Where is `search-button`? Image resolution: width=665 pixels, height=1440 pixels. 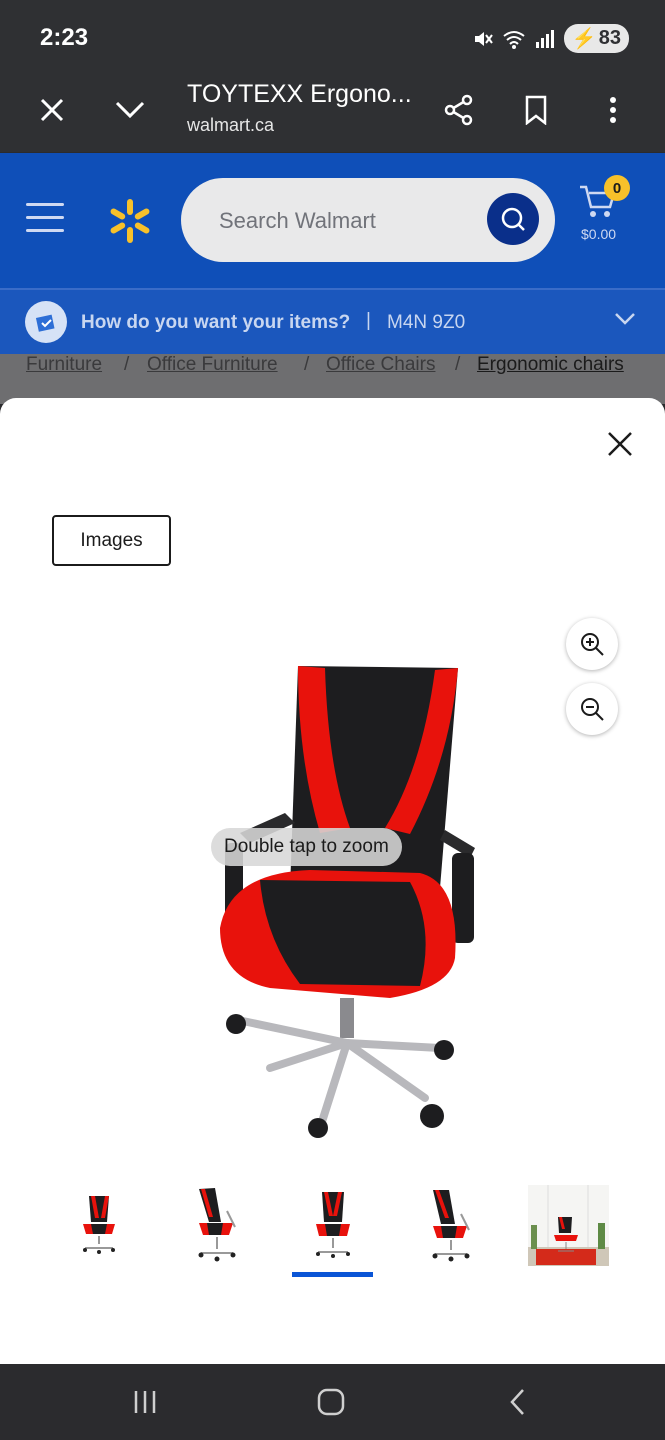
search-button is located at coordinates (513, 219).